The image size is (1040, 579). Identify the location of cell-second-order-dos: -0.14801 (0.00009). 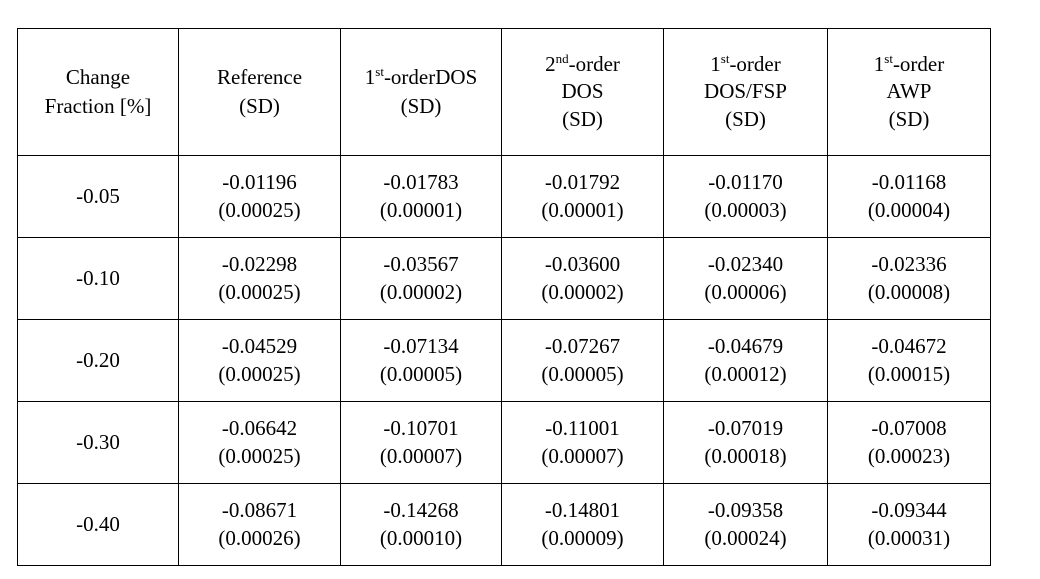
(582, 524).